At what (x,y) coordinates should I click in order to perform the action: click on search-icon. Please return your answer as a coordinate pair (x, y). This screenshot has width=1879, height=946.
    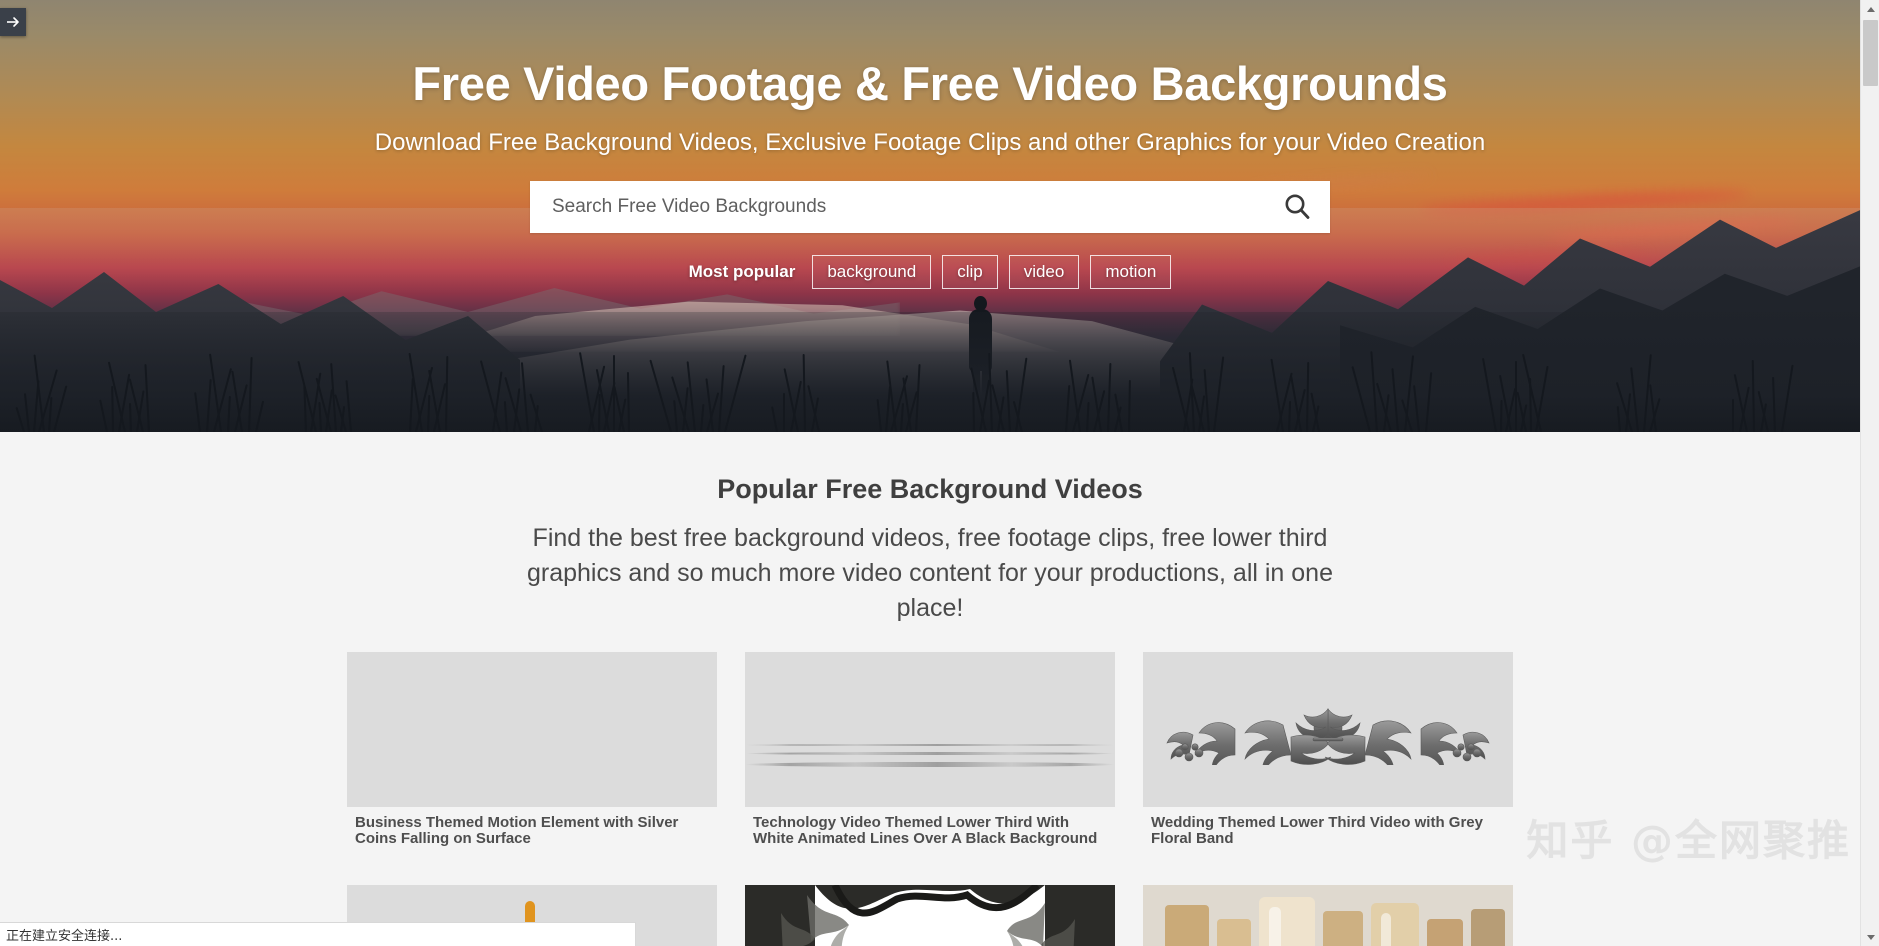
    Looking at the image, I should click on (1297, 207).